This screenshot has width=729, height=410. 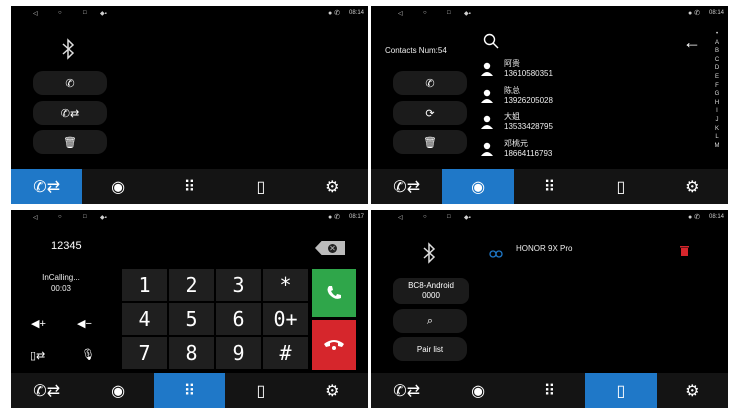 What do you see at coordinates (561, 98) in the screenshot?
I see `list-item: 陈总 13926205028` at bounding box center [561, 98].